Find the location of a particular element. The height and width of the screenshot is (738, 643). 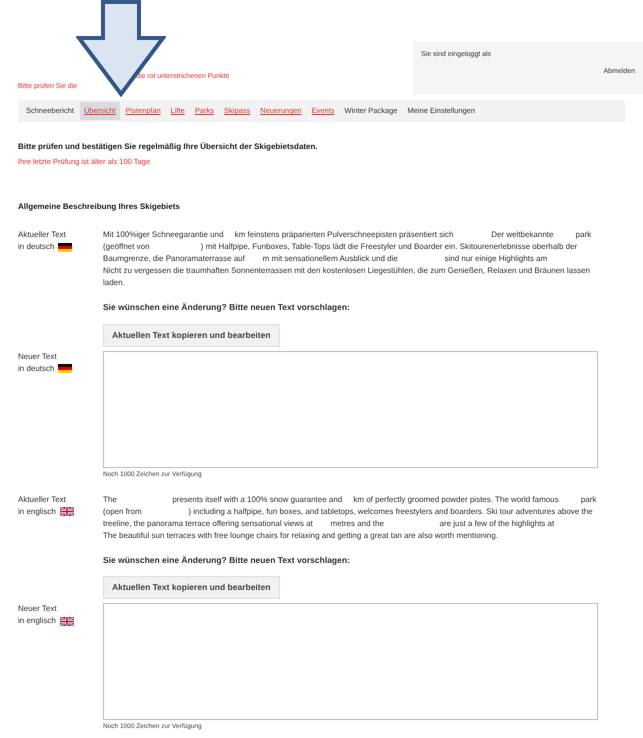

section-title: Allgemeine Beschreibung Ihres Skigebiets is located at coordinates (99, 207).